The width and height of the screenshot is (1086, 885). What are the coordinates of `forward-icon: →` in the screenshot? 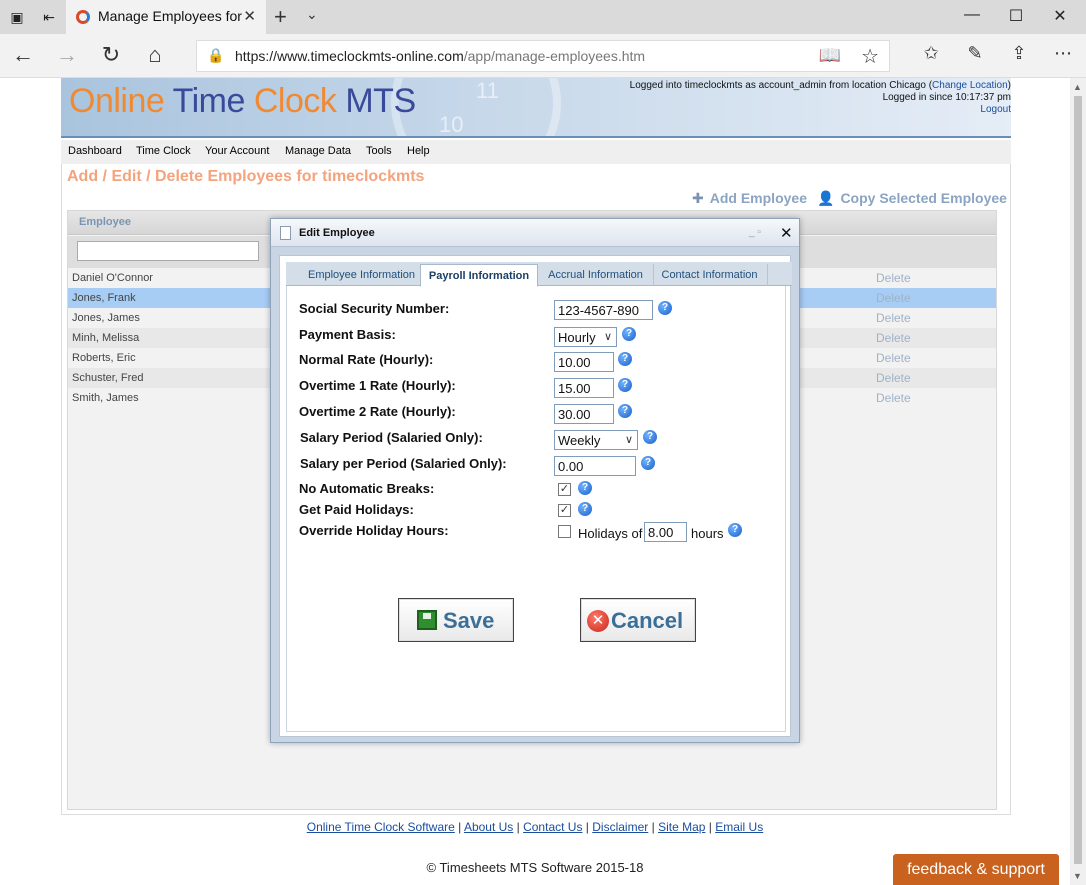 It's located at (67, 55).